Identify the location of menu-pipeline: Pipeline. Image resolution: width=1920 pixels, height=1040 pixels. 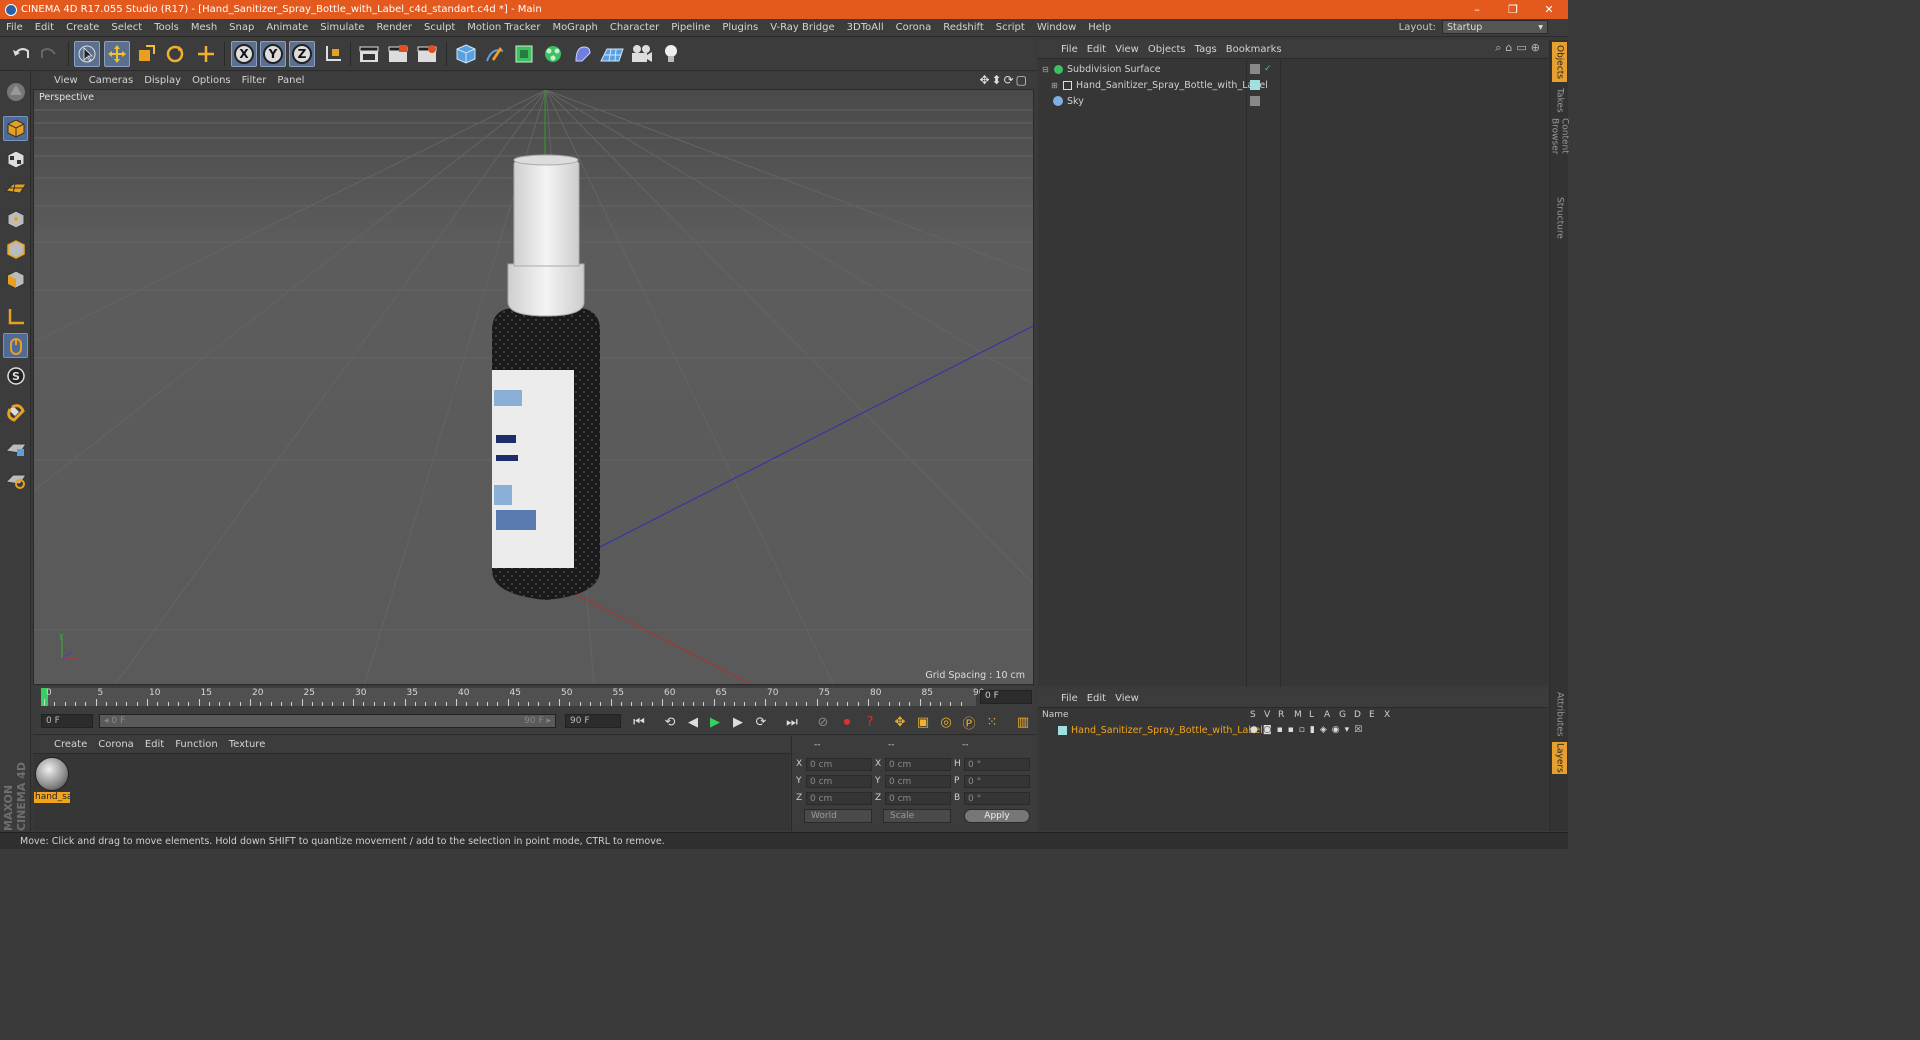
(690, 27).